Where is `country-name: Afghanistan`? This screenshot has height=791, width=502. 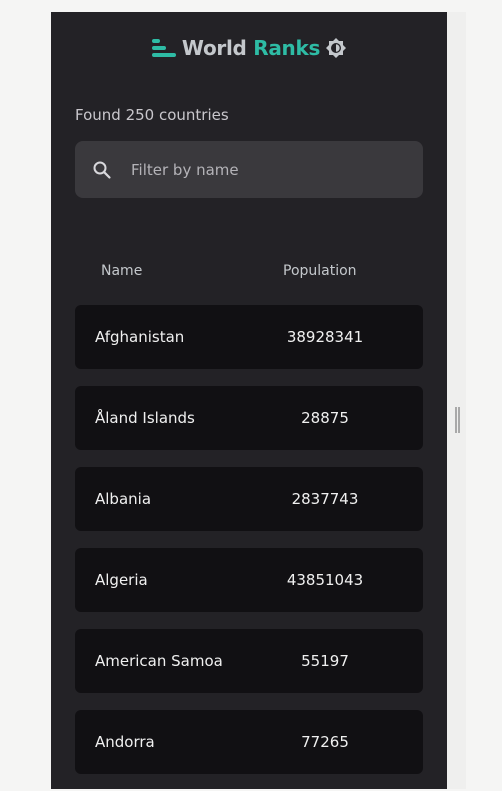 country-name: Afghanistan is located at coordinates (140, 337).